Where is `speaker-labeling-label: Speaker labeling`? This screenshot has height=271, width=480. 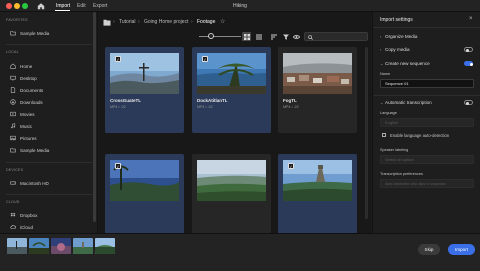 speaker-labeling-label: Speaker labeling is located at coordinates (394, 150).